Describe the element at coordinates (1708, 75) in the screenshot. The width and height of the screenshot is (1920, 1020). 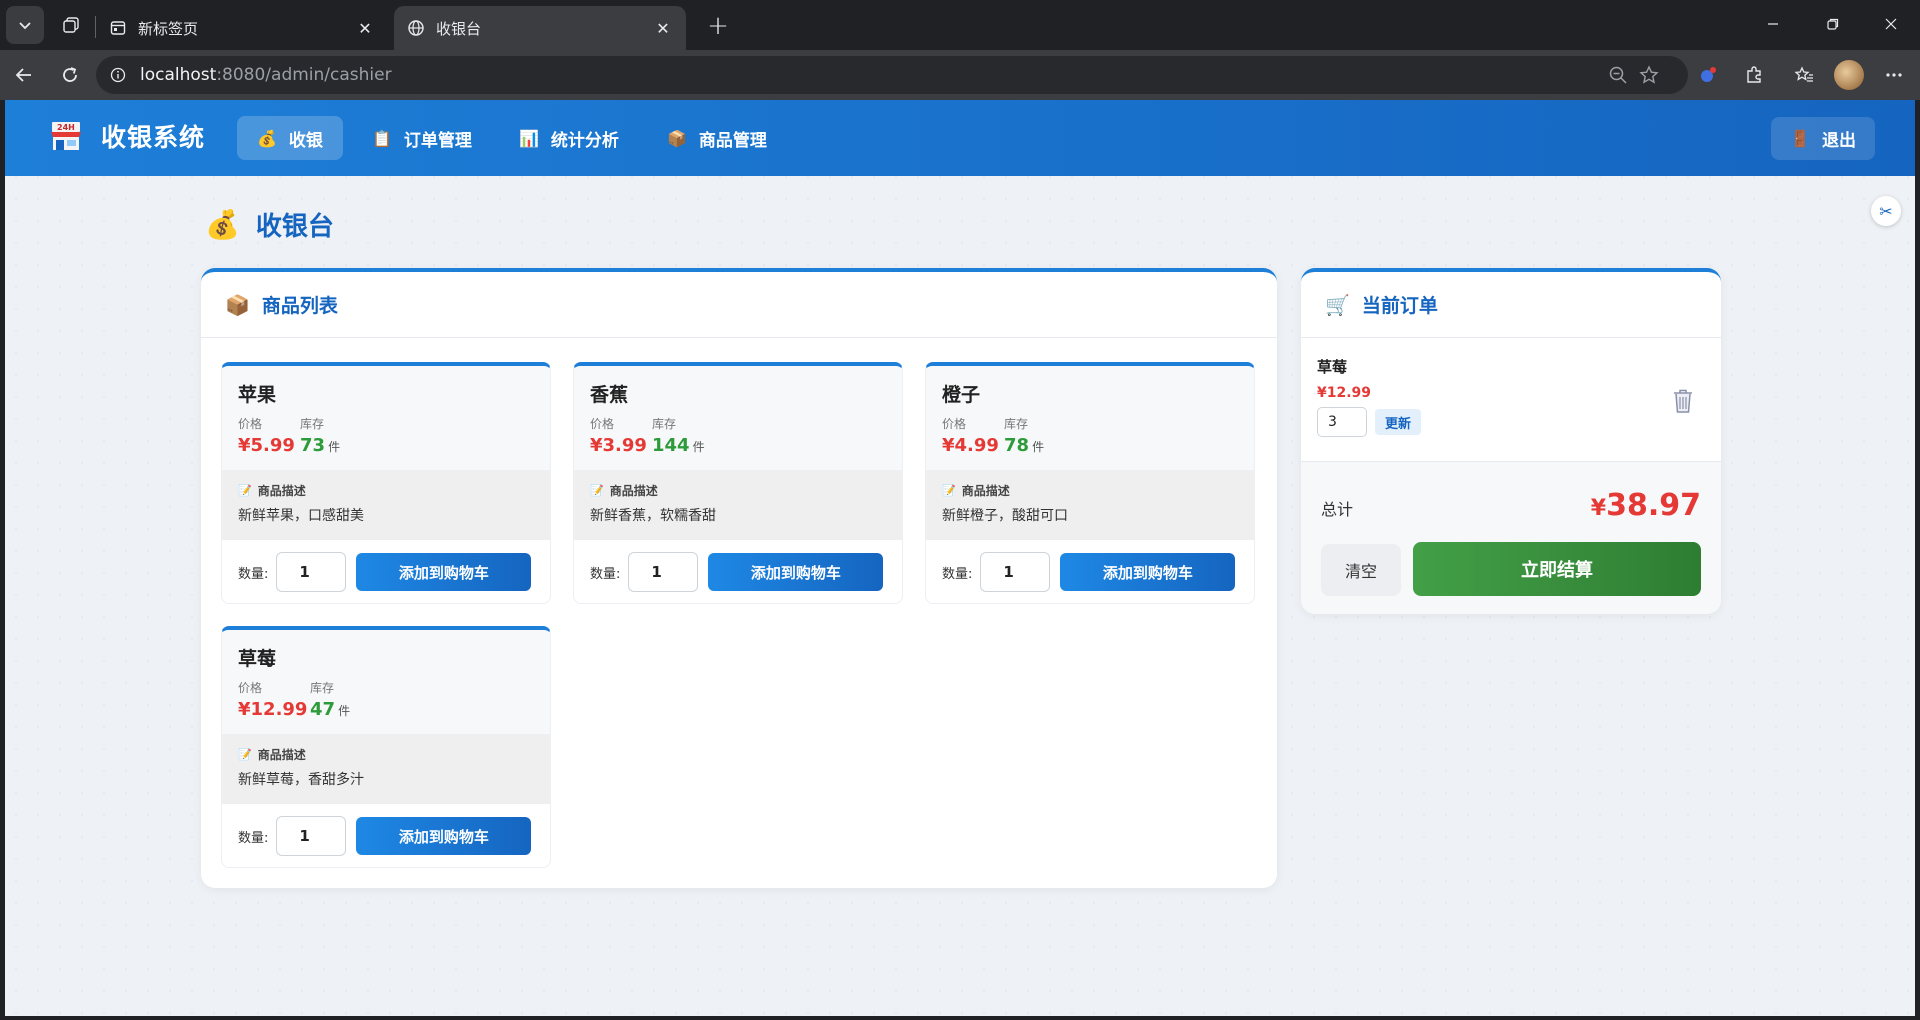
I see `extension-copilot-icon` at that location.